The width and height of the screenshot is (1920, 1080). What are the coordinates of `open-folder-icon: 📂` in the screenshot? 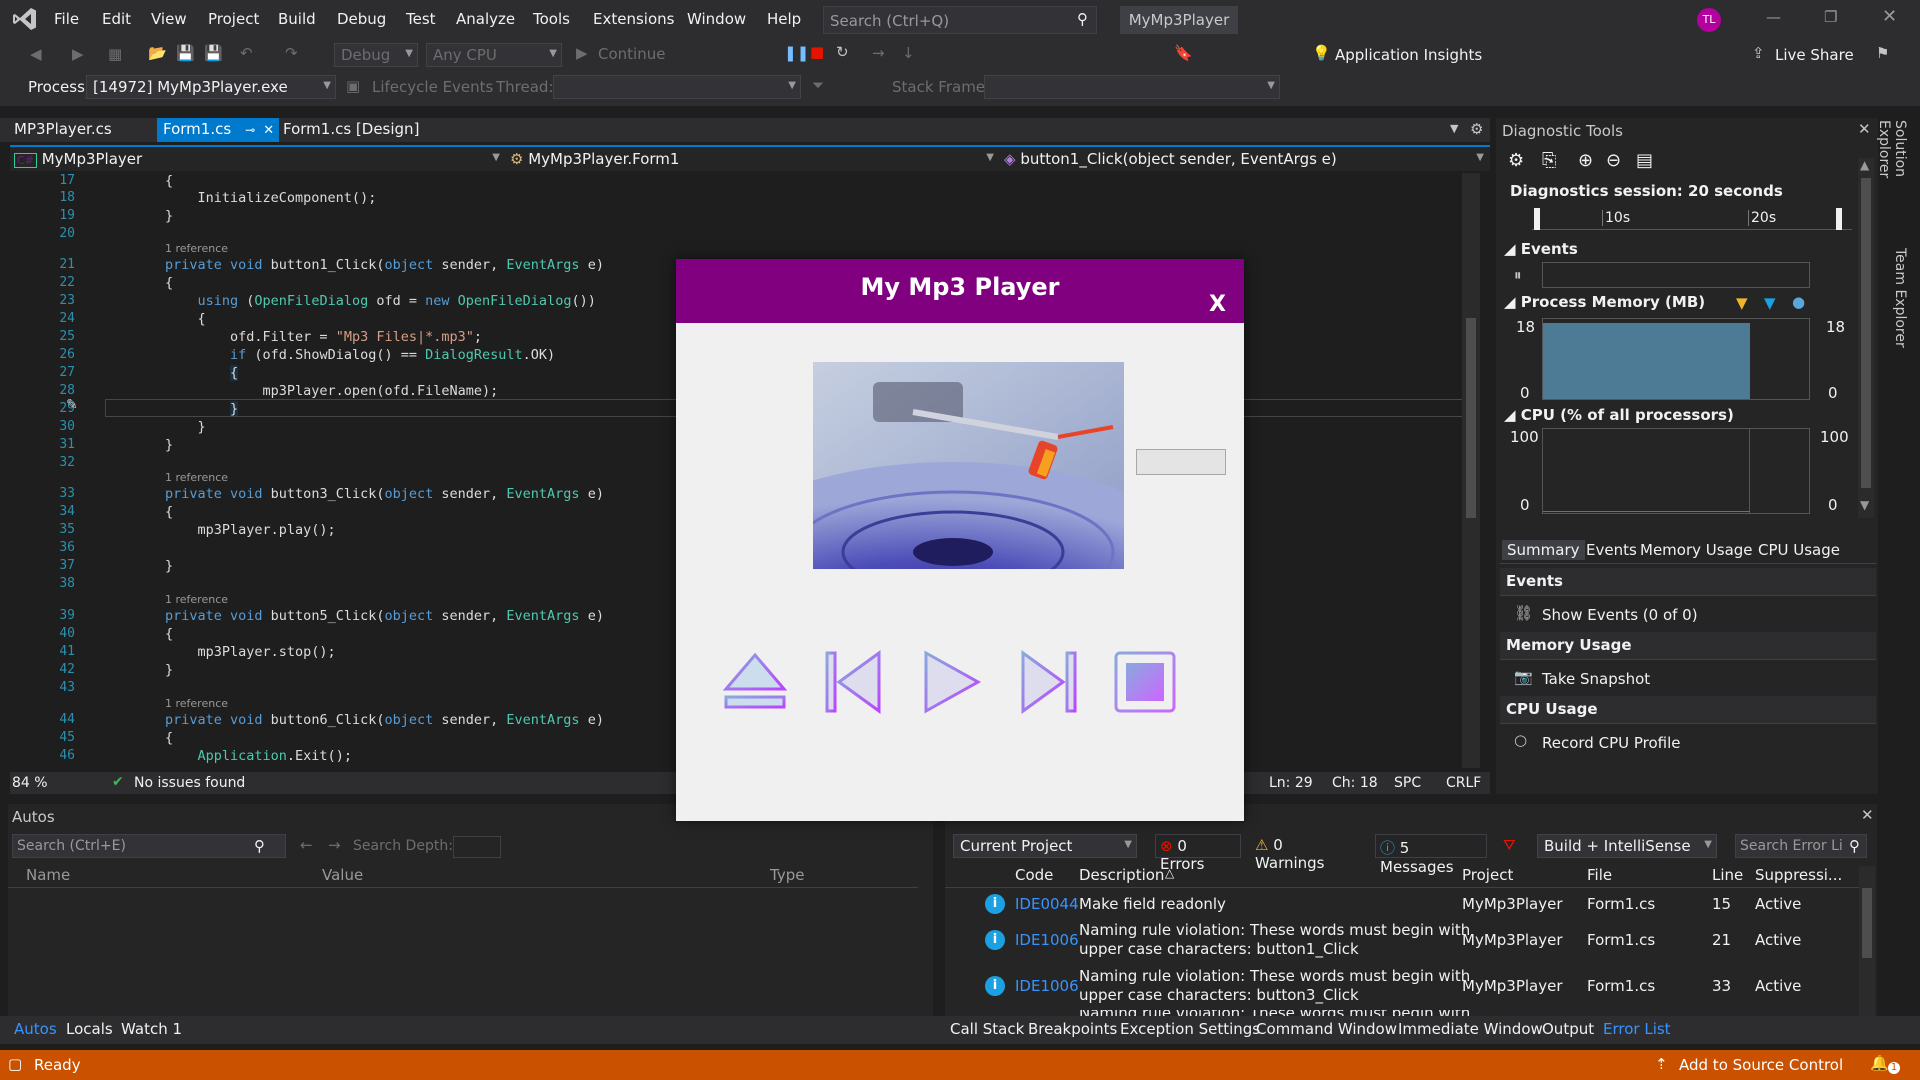 It's located at (157, 53).